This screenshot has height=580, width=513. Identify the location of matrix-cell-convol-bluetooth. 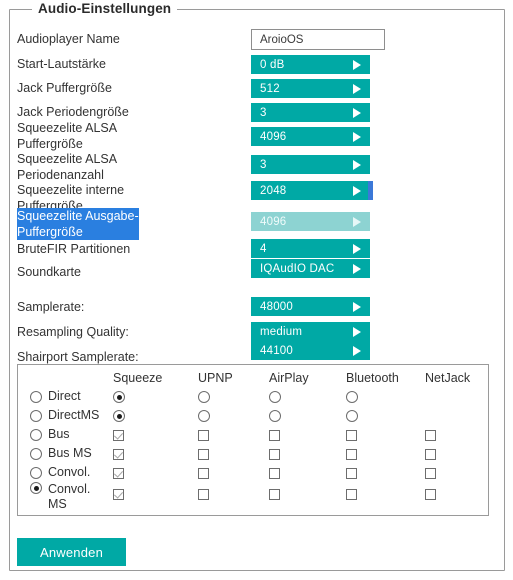
(351, 473).